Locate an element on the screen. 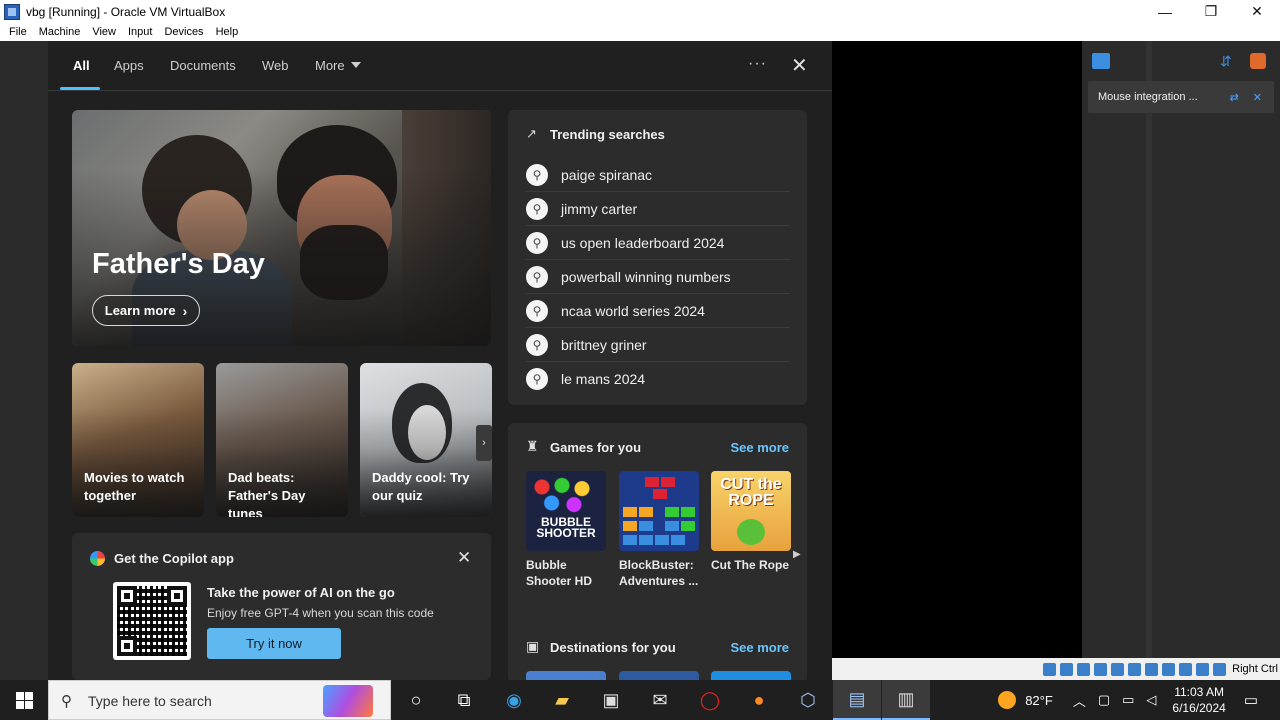 Image resolution: width=1280 pixels, height=720 pixels. minimize-button: — is located at coordinates (1165, 11).